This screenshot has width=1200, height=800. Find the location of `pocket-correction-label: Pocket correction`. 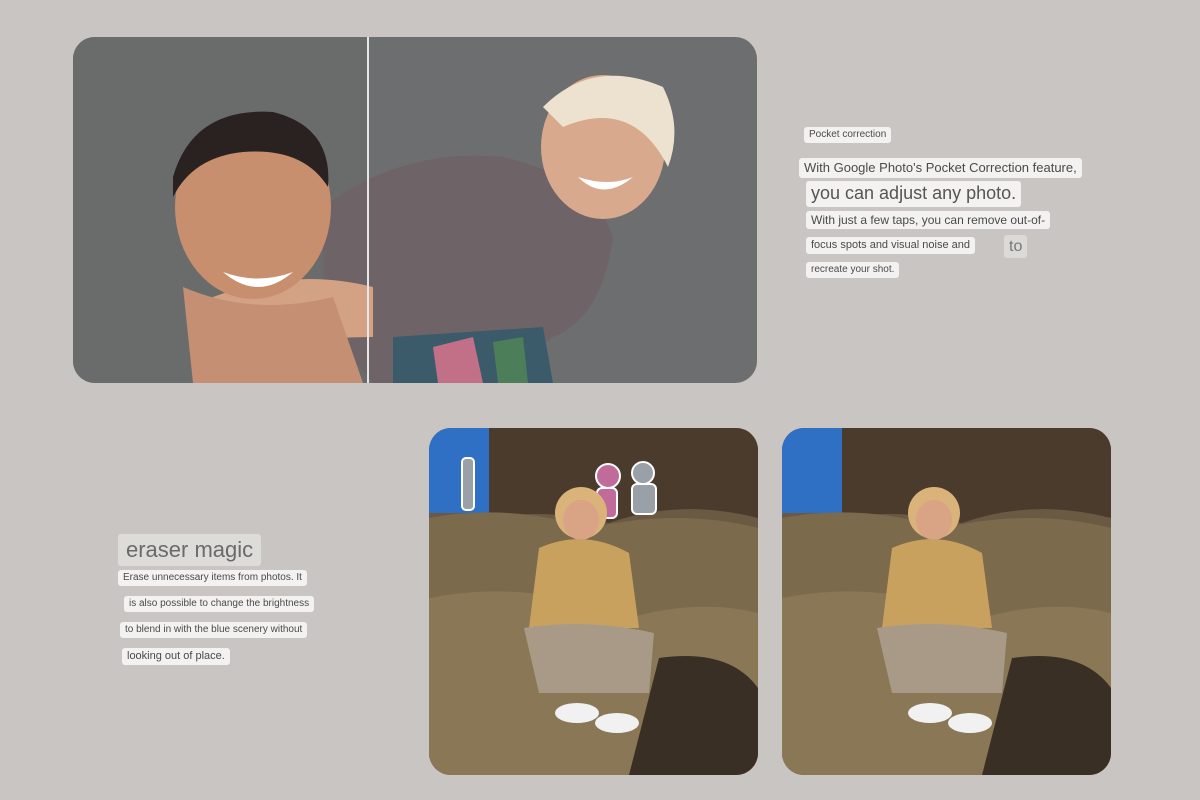

pocket-correction-label: Pocket correction is located at coordinates (848, 135).